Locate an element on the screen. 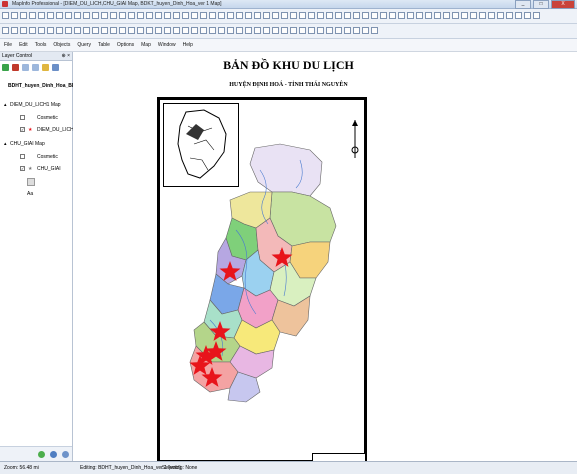  minimize-button: _ is located at coordinates (523, 4).